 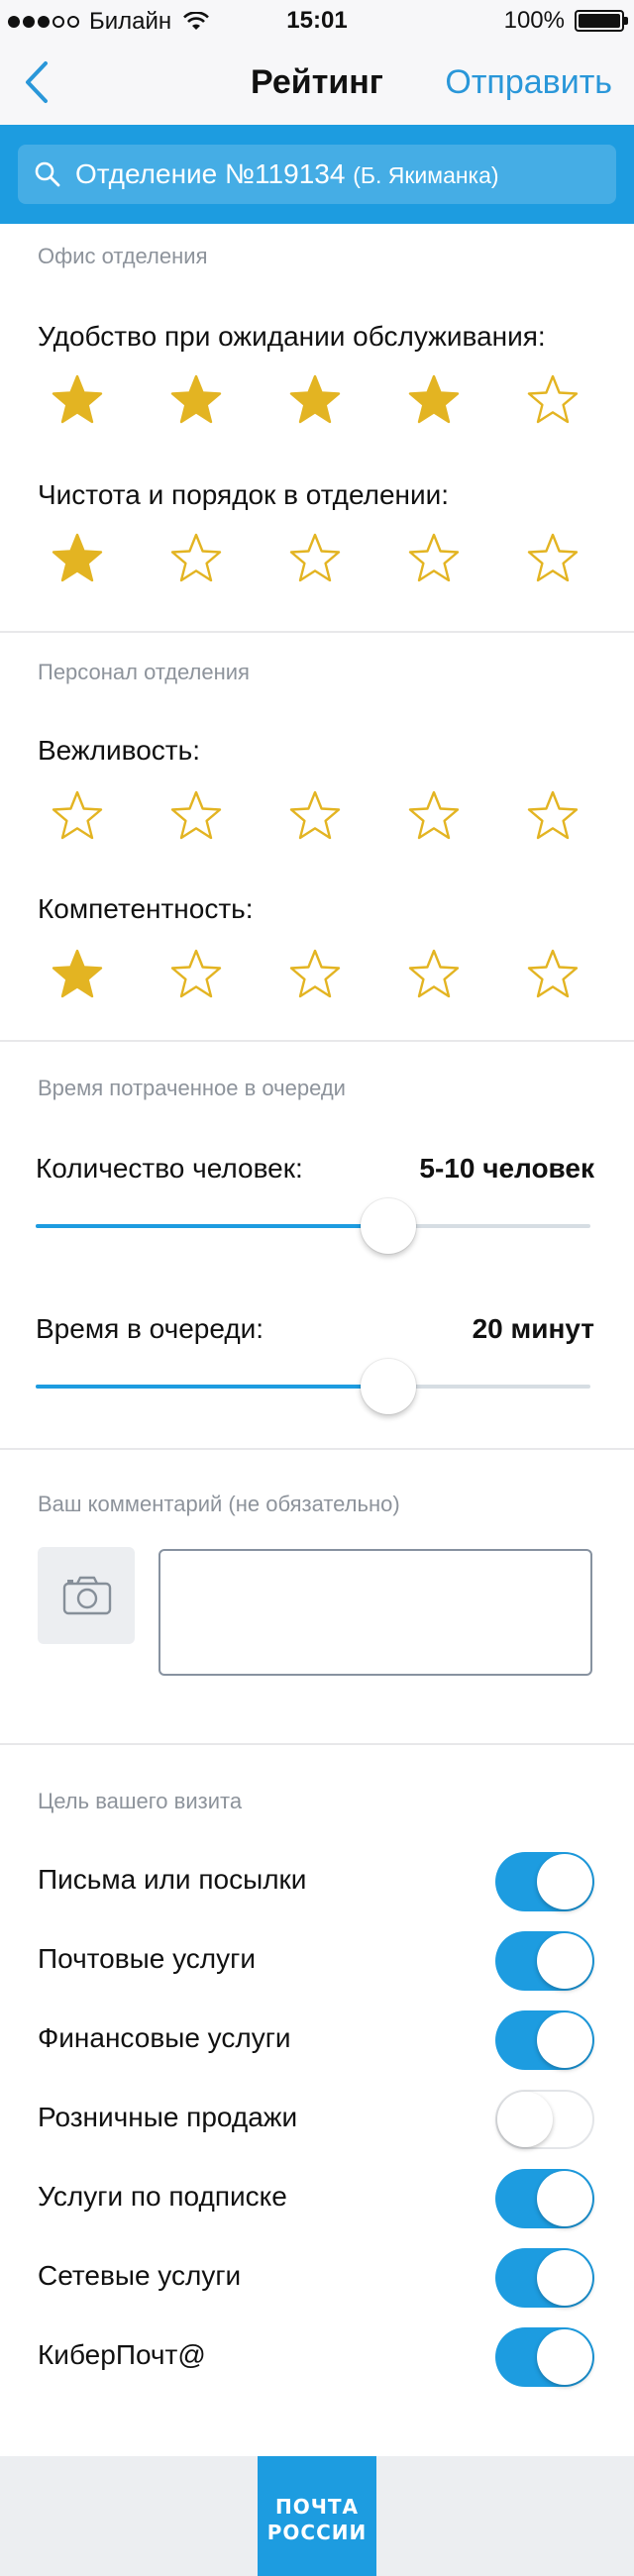 I want to click on question-label-competence: Компетентность:, so click(x=146, y=908).